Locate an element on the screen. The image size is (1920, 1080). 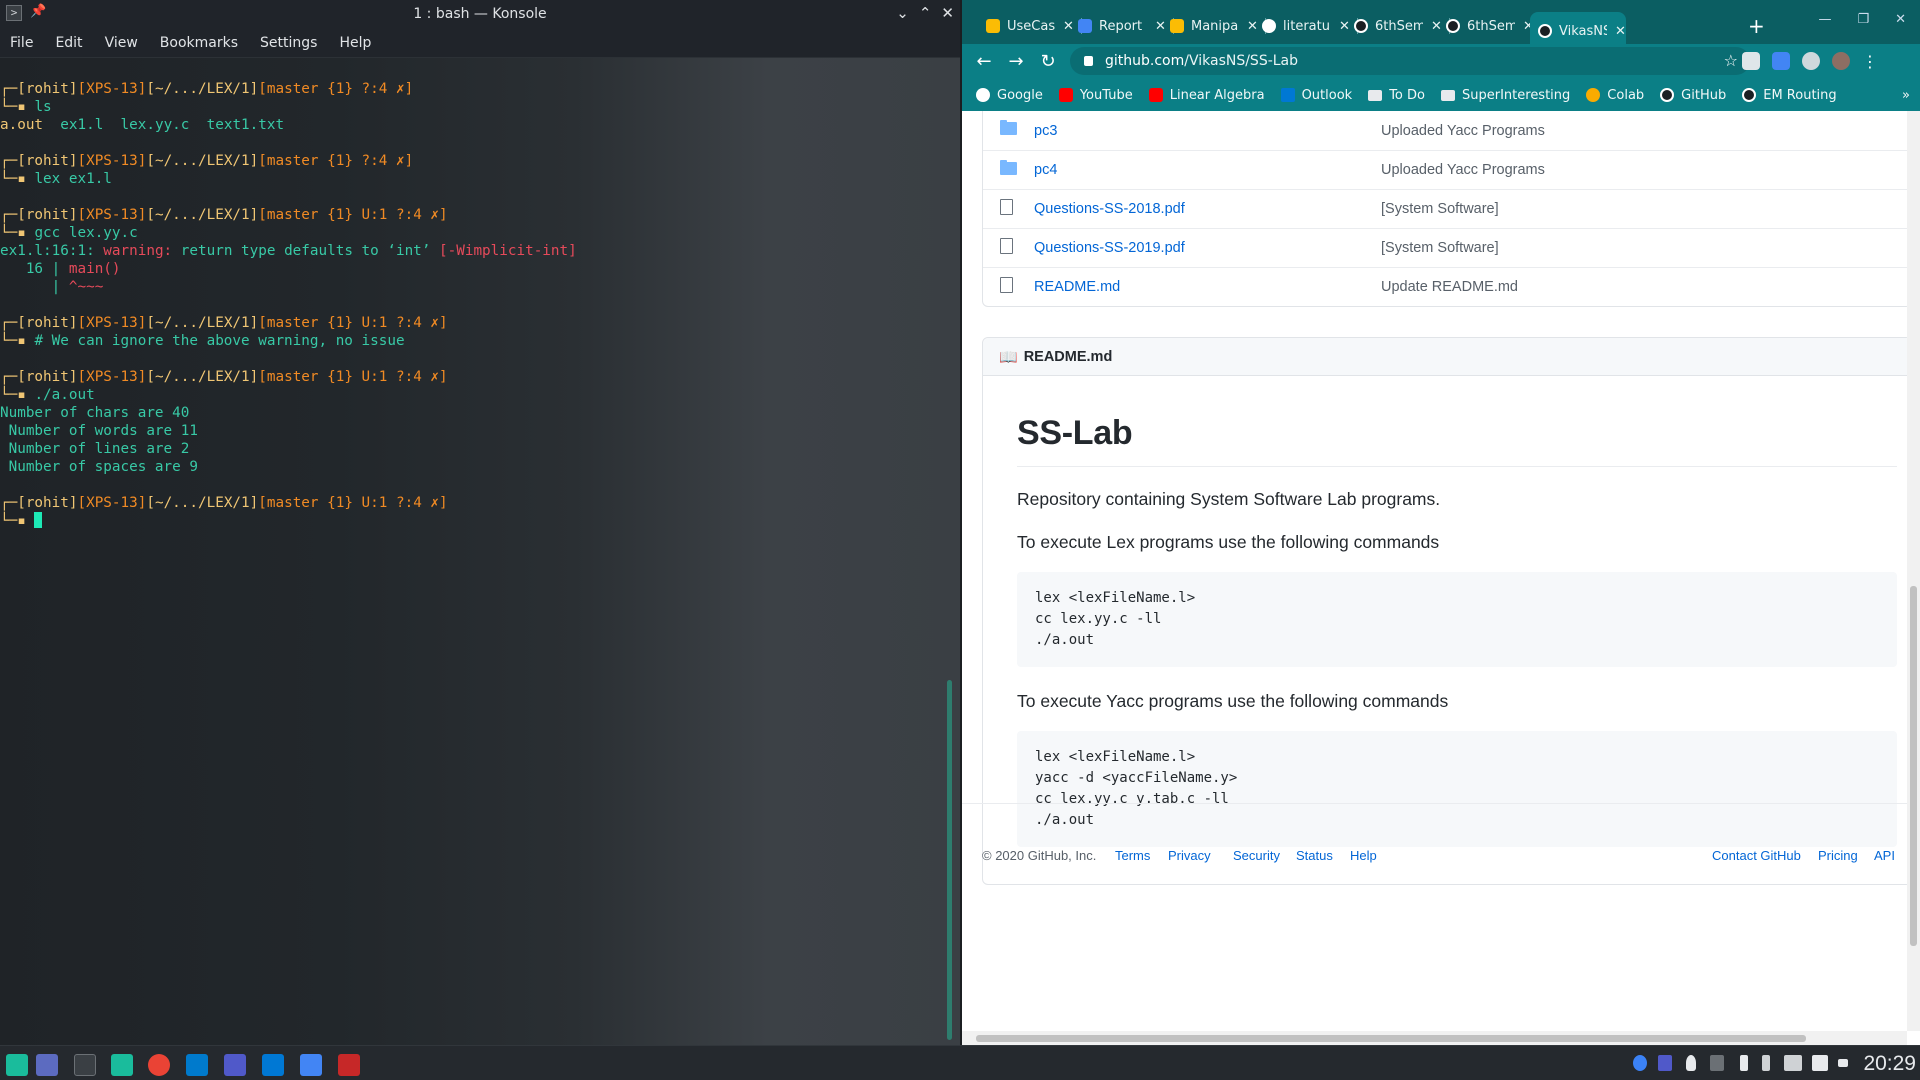
footer-link-help: Help is located at coordinates (1363, 855).